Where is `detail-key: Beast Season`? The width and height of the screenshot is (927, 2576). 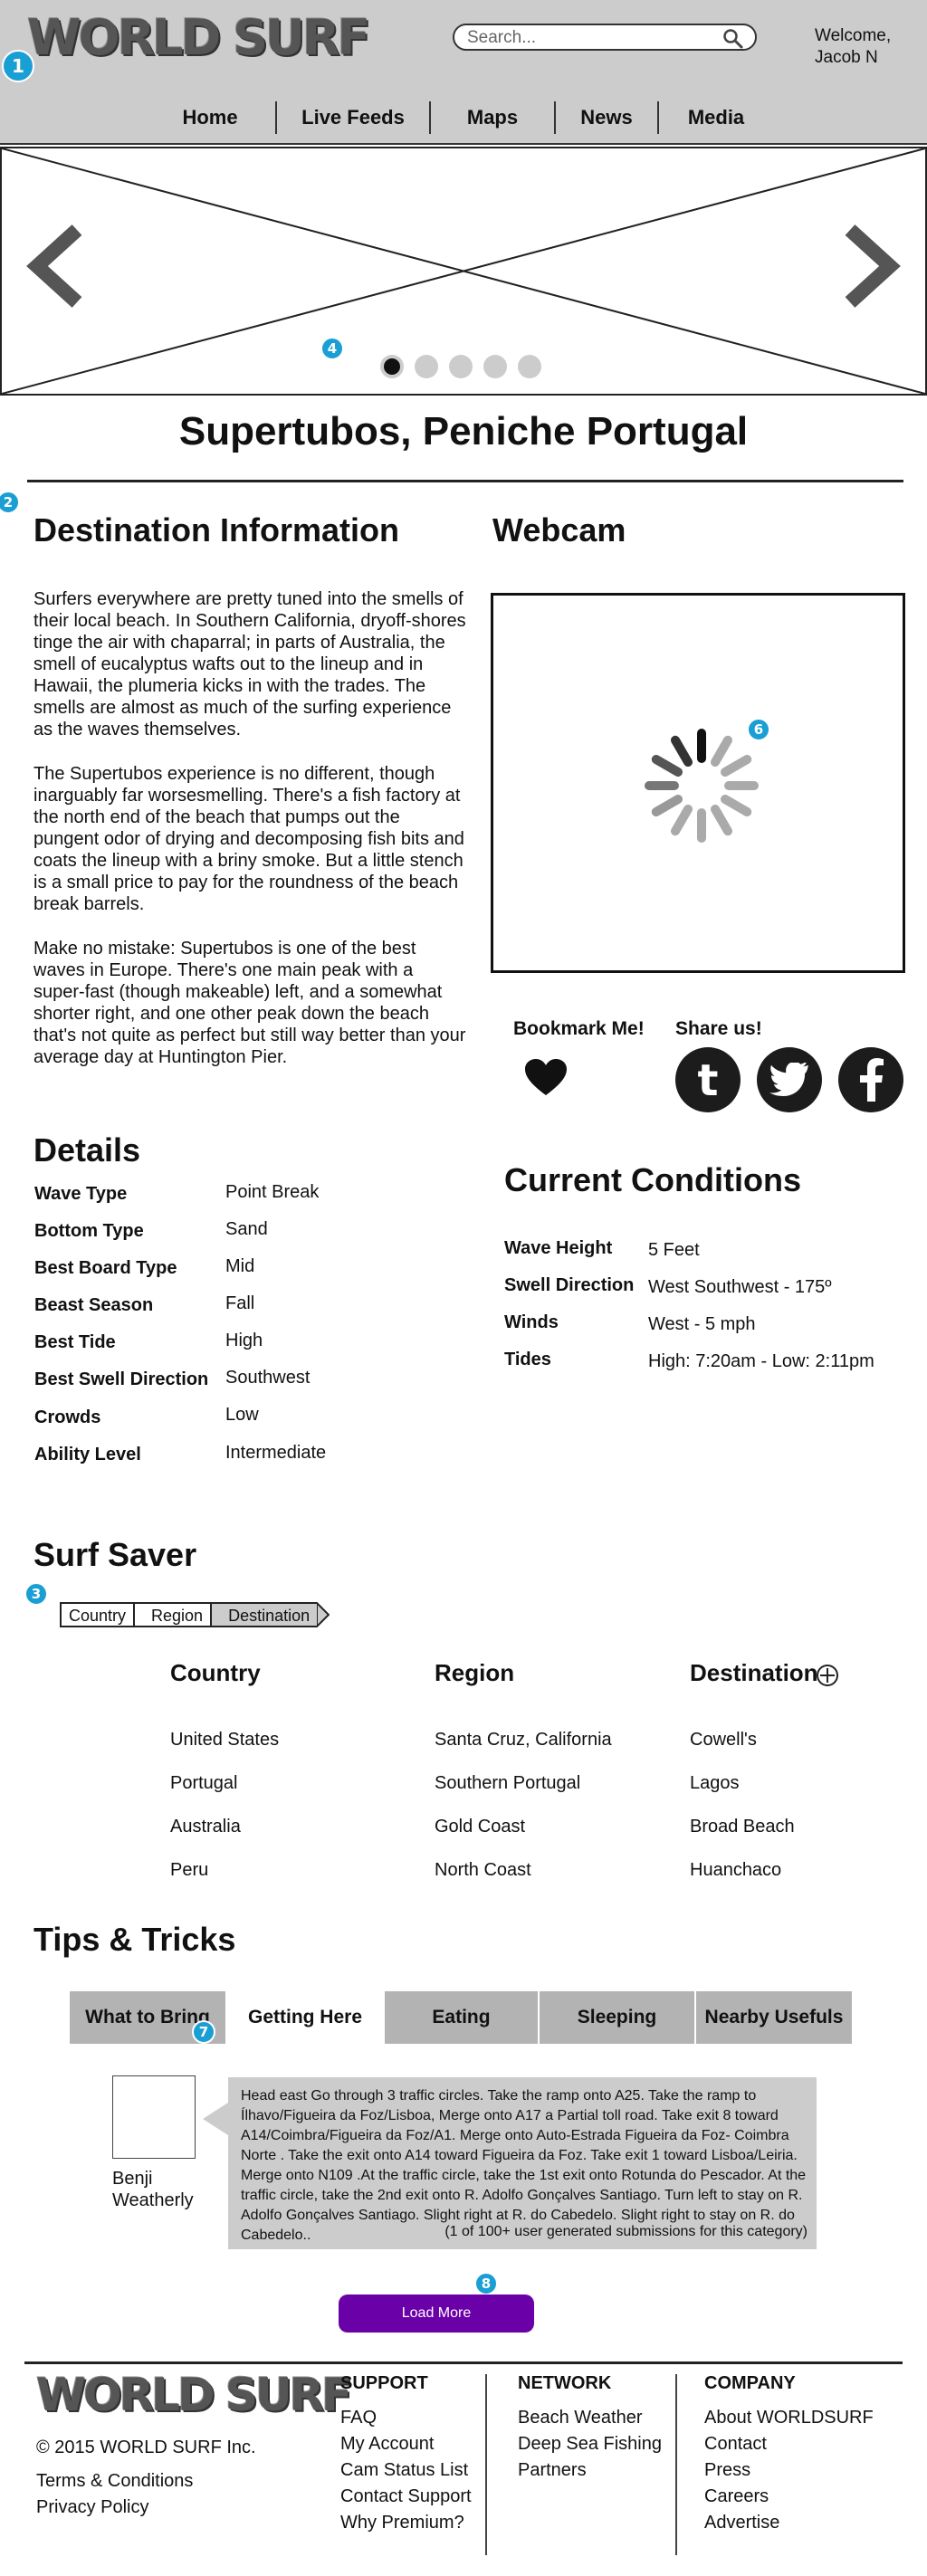 detail-key: Beast Season is located at coordinates (94, 1305).